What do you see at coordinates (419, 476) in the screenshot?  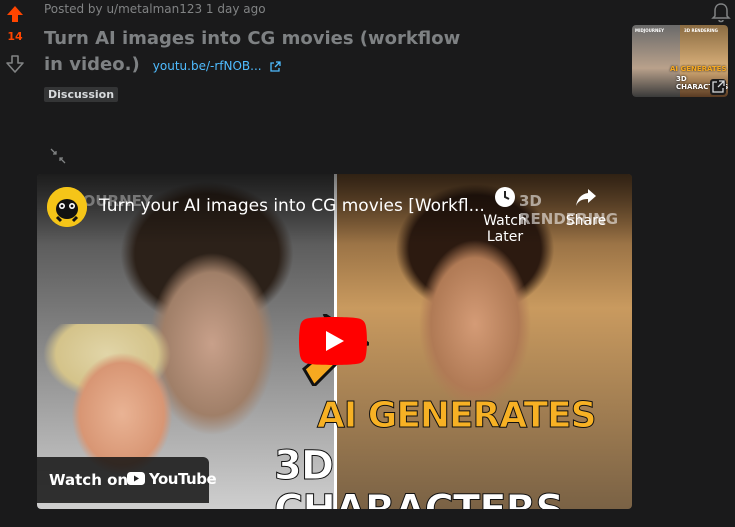 I see `video-subheadline: 3D CHARACTERS` at bounding box center [419, 476].